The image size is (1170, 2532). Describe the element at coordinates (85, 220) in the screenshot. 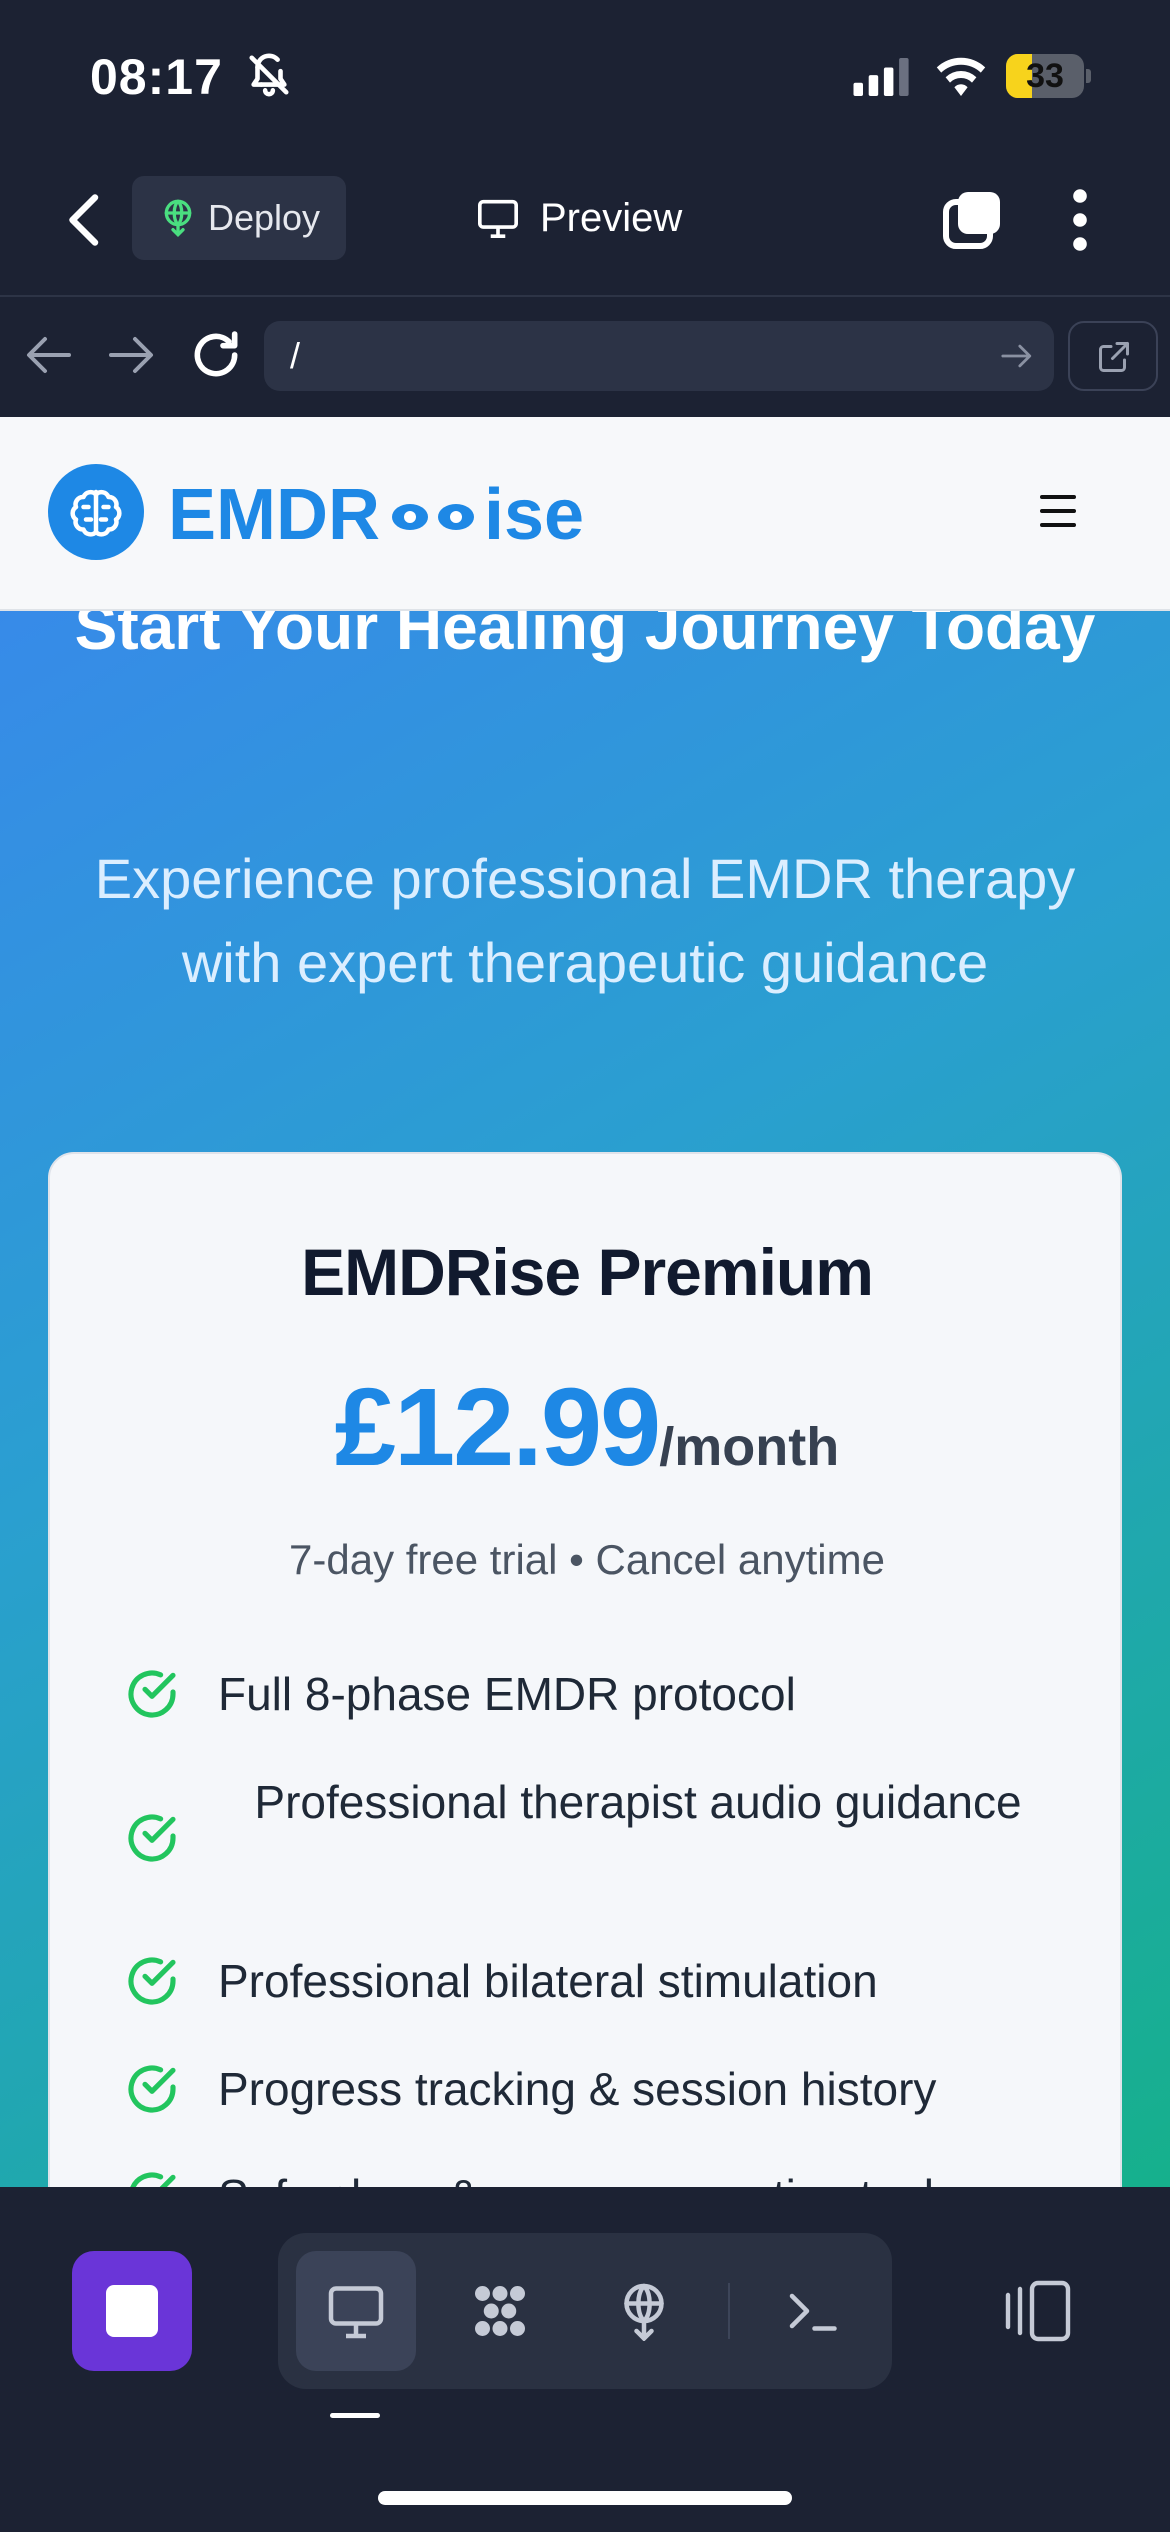

I see `back-chevron-icon` at that location.